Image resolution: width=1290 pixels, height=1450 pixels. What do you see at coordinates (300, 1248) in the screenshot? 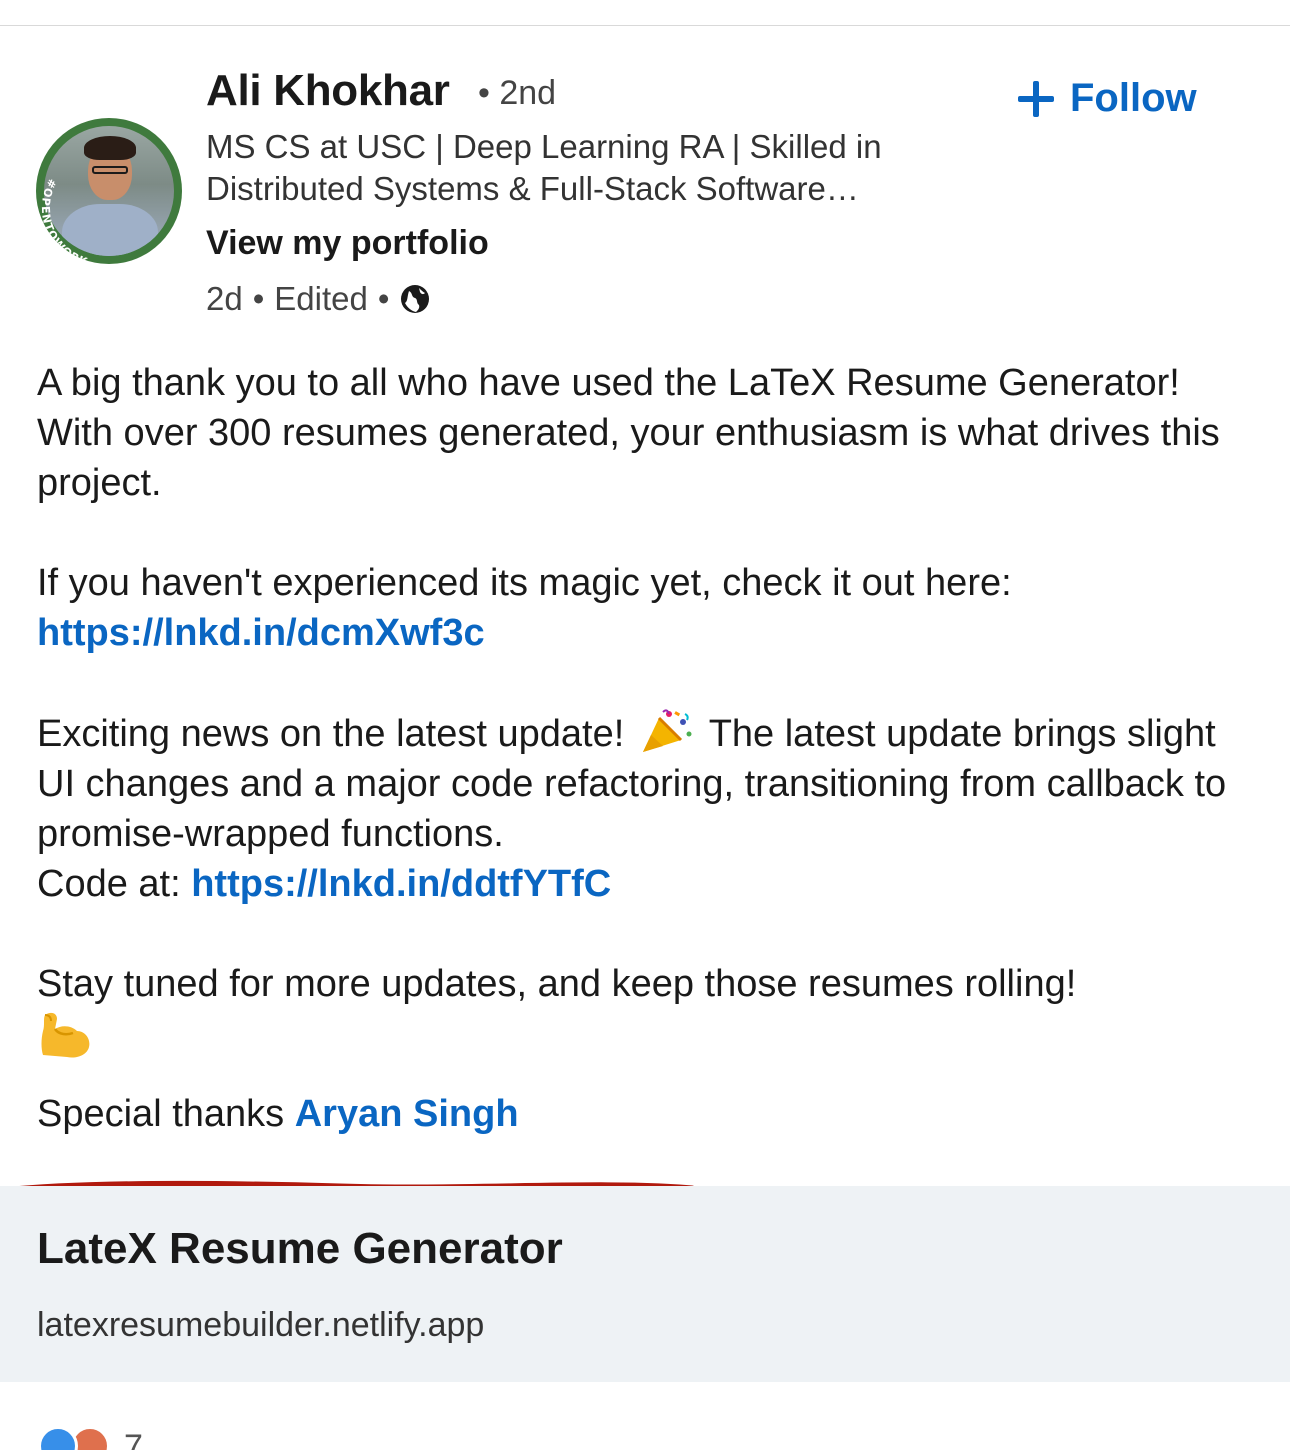
I see `link-preview-title: LateX Resume Generator` at bounding box center [300, 1248].